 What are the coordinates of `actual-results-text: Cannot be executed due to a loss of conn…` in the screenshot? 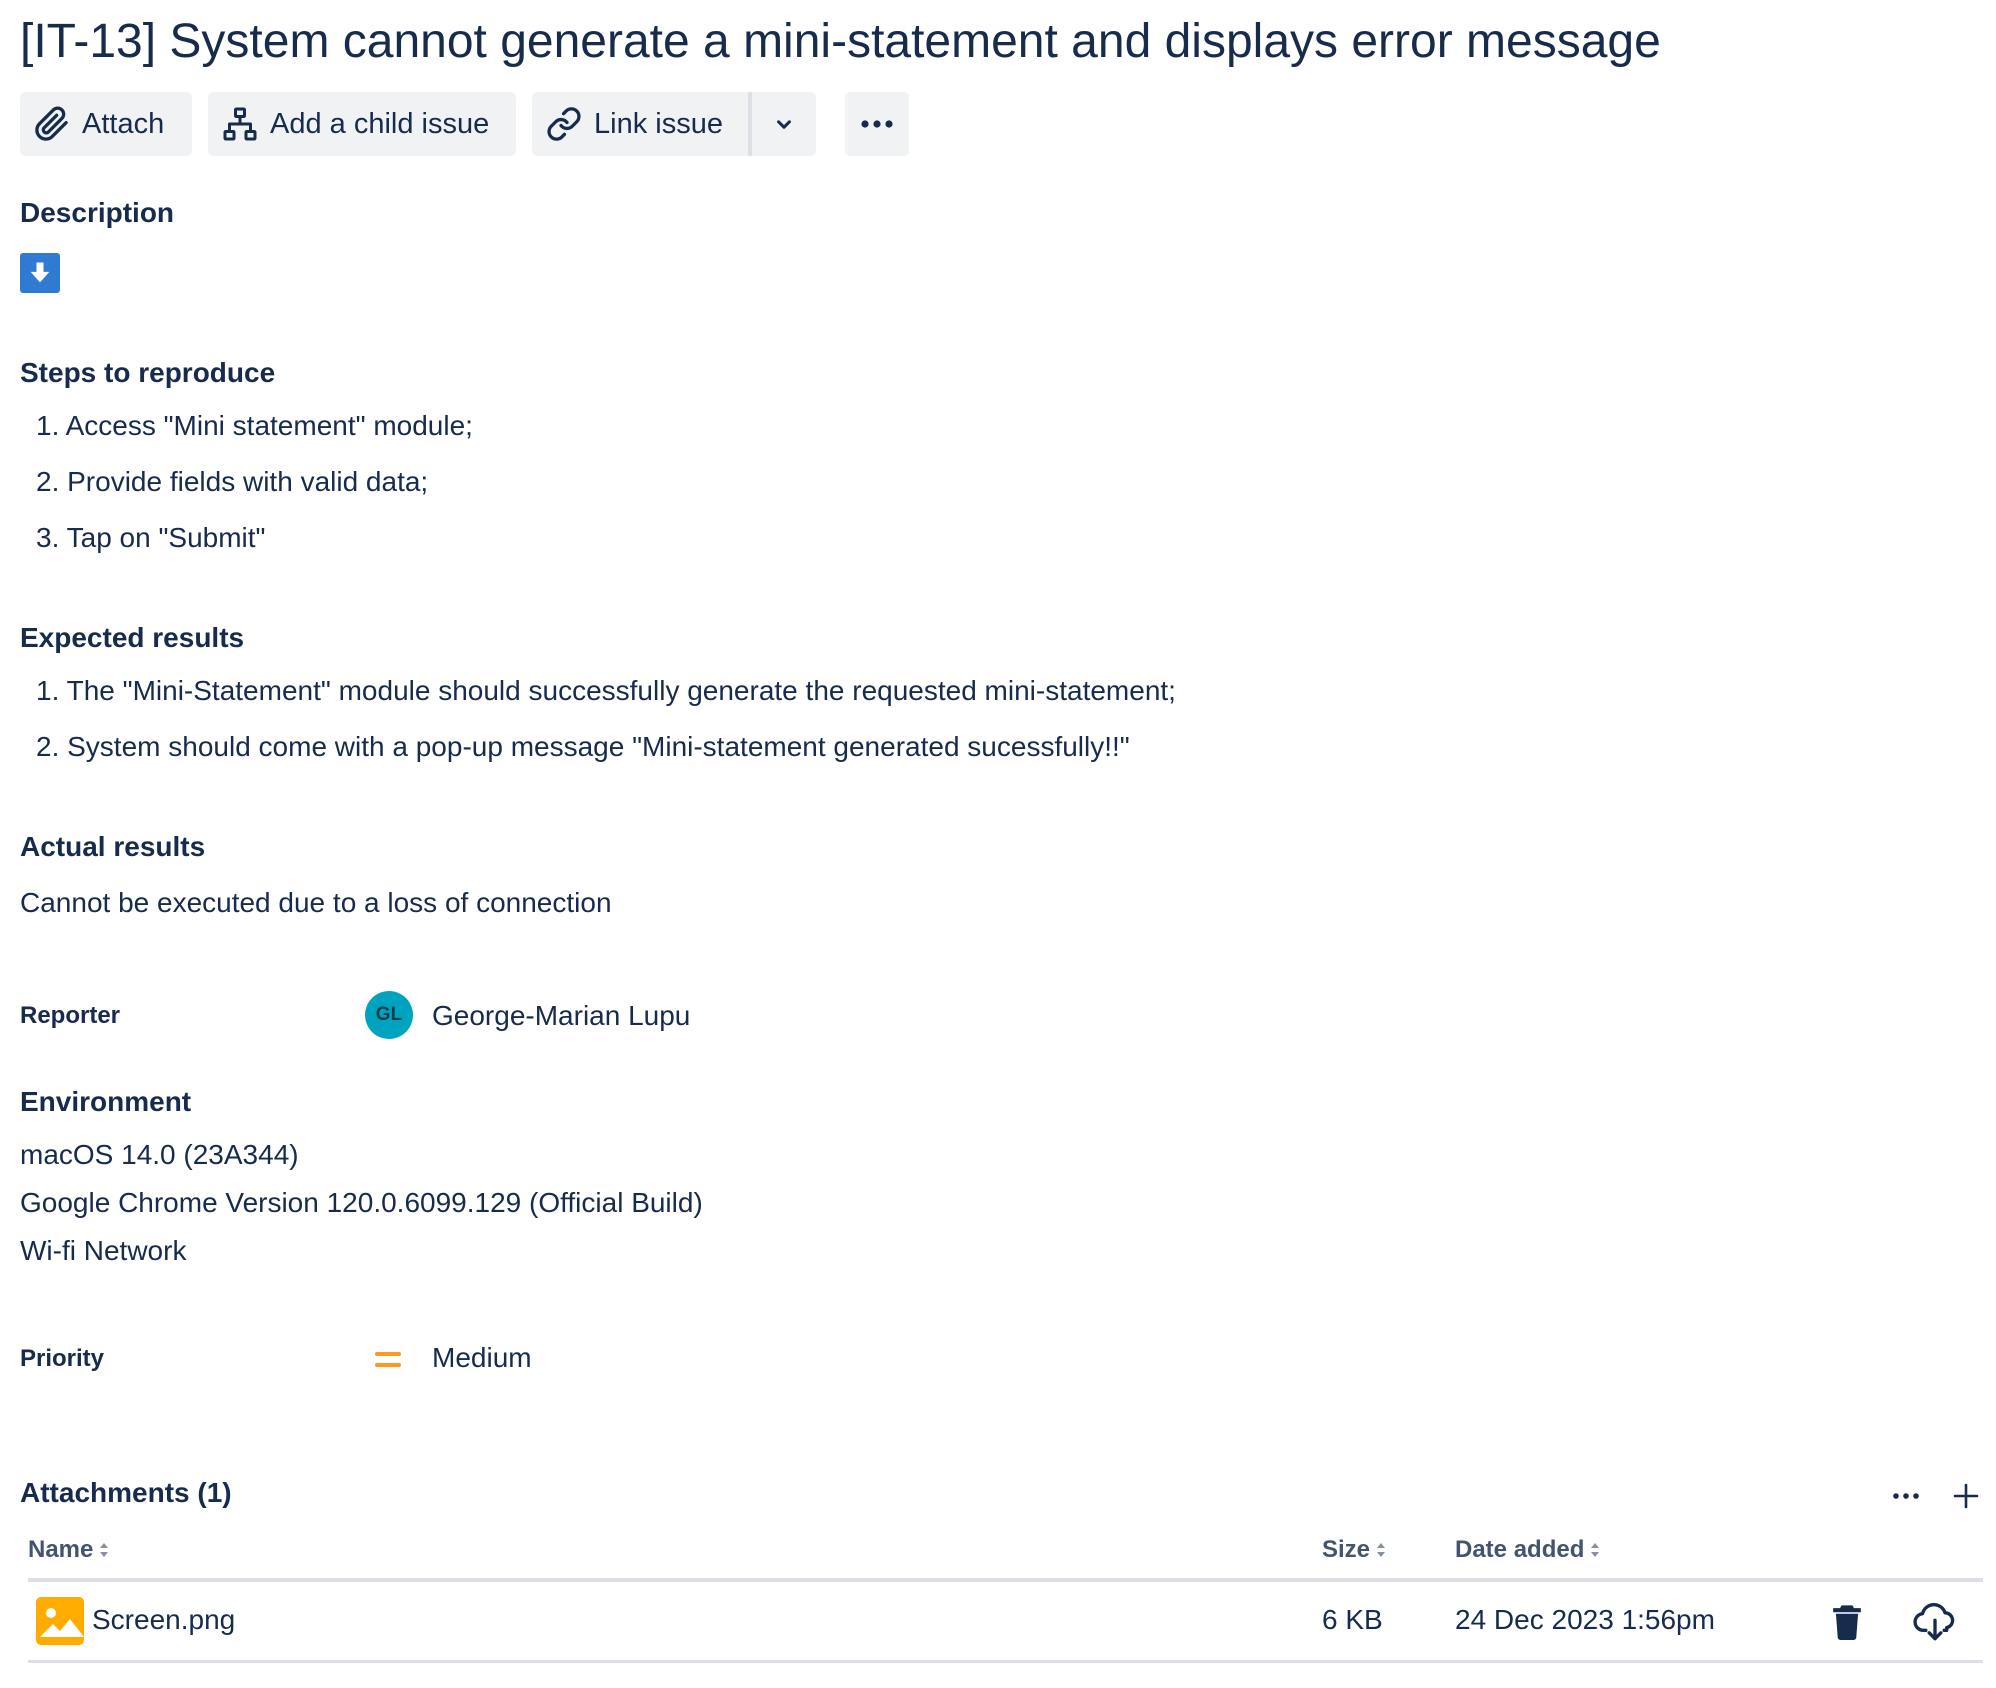 It's located at (316, 902).